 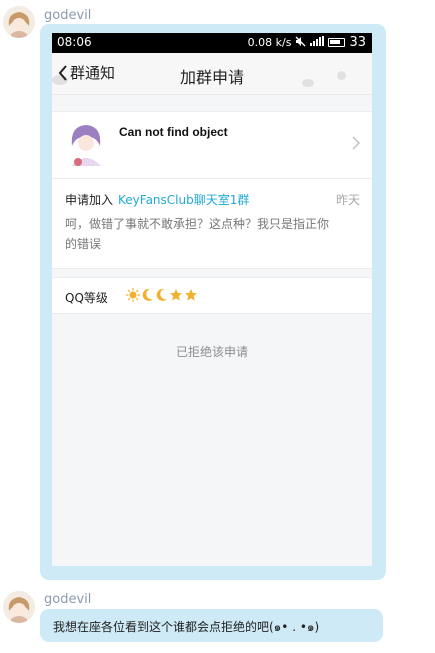 I want to click on applicant-card: Can not find object, so click(x=212, y=145).